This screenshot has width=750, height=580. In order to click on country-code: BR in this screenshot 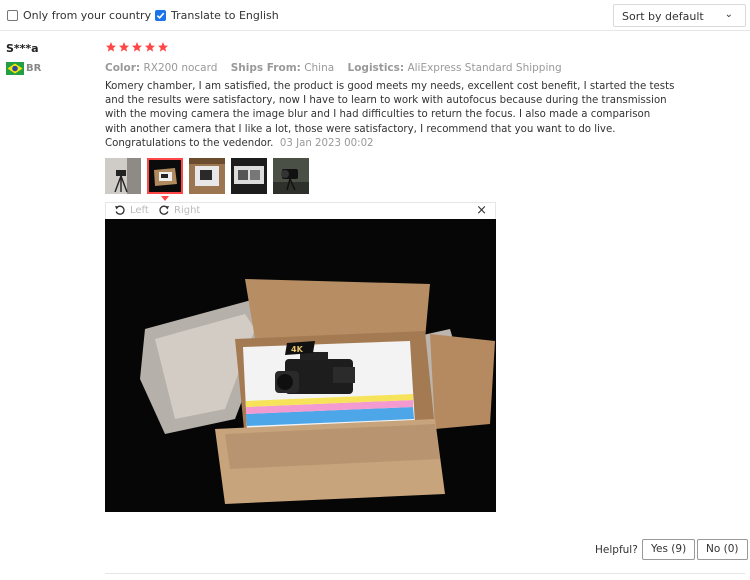, I will do `click(34, 68)`.